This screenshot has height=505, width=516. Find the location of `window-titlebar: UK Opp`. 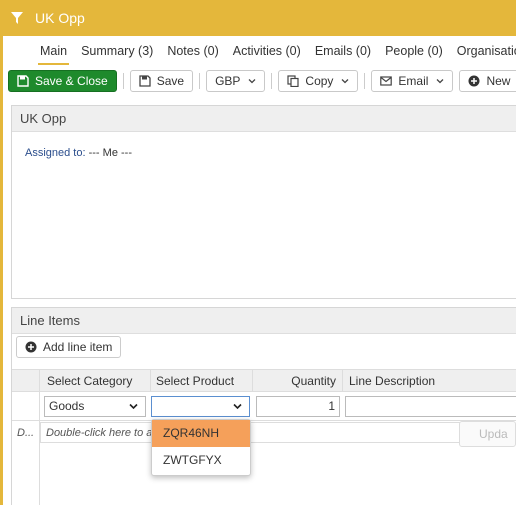

window-titlebar: UK Opp is located at coordinates (258, 18).